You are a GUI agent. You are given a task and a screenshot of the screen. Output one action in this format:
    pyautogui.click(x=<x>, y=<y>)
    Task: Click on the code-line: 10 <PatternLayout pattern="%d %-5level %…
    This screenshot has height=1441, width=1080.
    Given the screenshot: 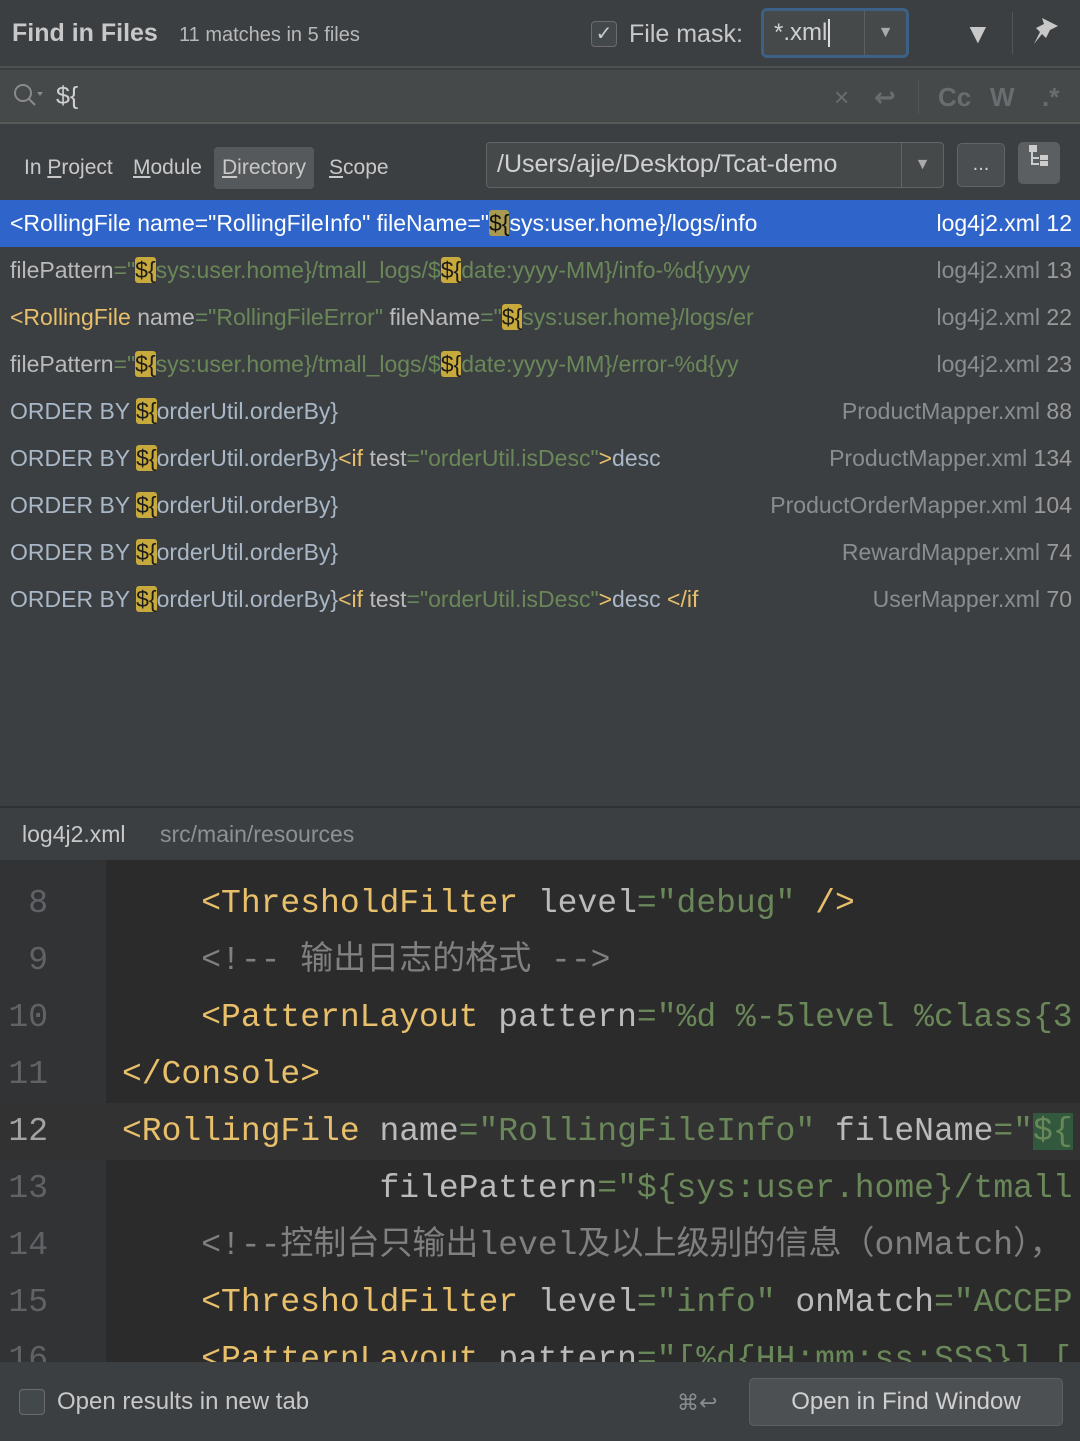 What is the action you would take?
    pyautogui.click(x=540, y=1017)
    